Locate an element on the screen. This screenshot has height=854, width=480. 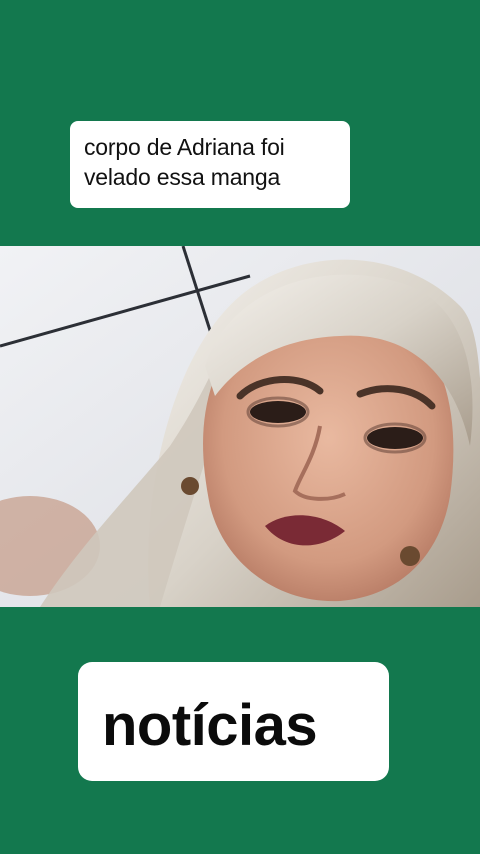
caption-line-2: velado essa manga is located at coordinates (182, 177).